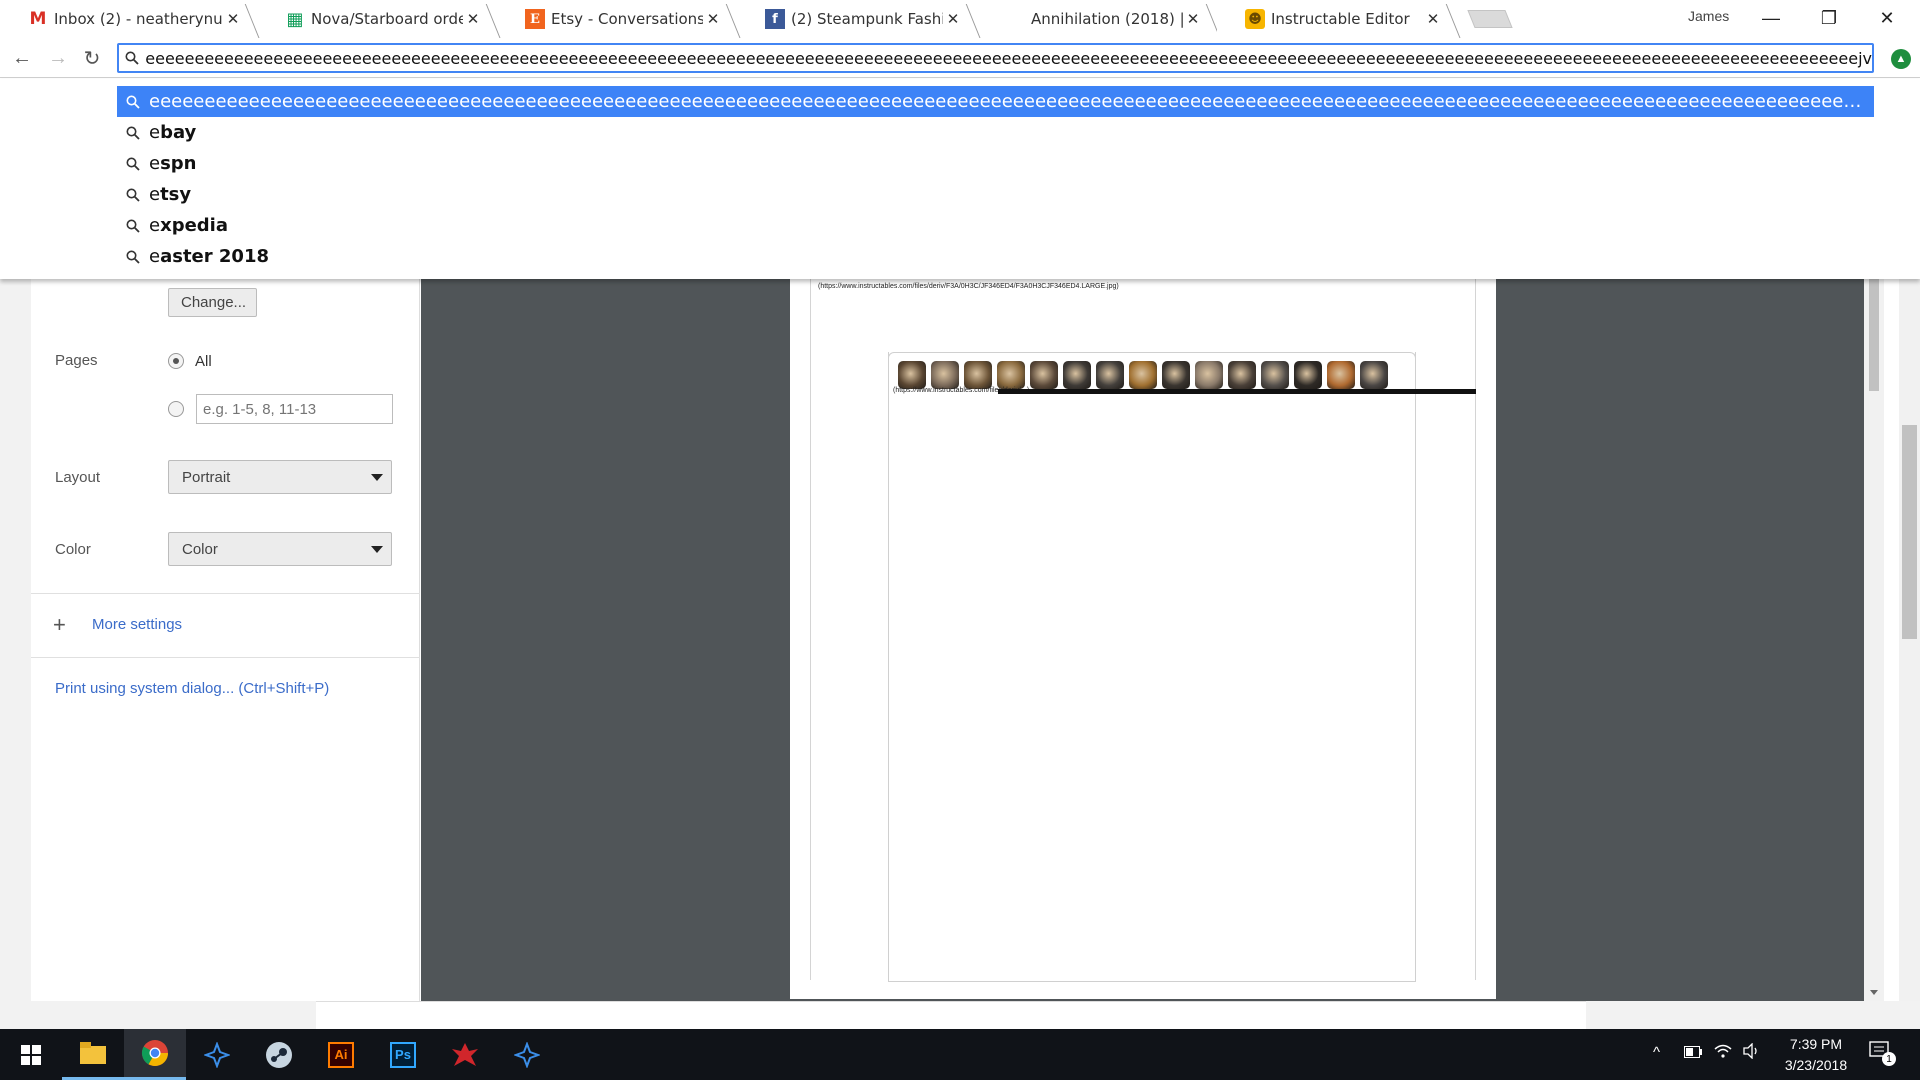 Image resolution: width=1920 pixels, height=1080 pixels. I want to click on battery-icon, so click(1693, 1053).